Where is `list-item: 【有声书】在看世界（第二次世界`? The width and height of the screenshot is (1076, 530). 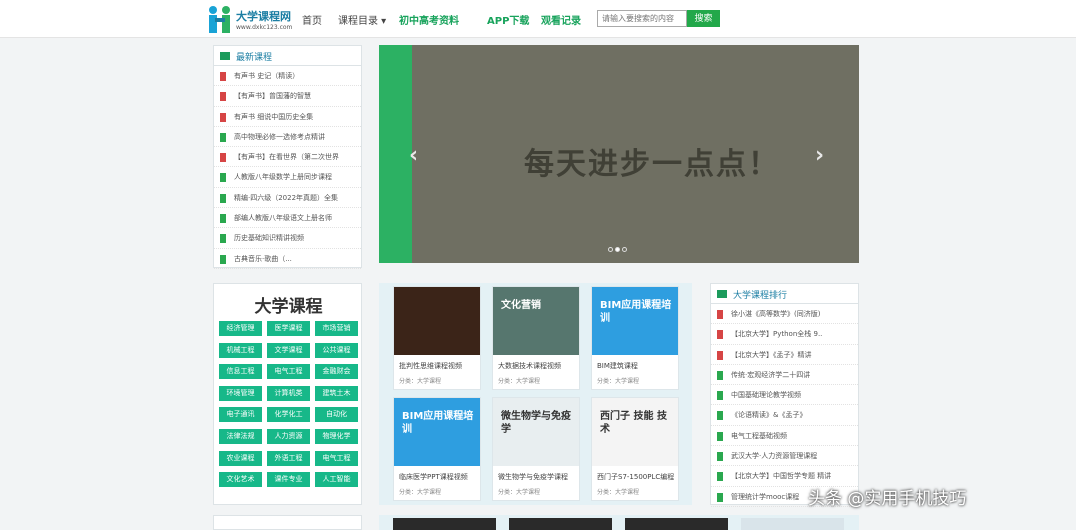
list-item: 【有声书】在看世界（第二次世界 is located at coordinates (287, 157).